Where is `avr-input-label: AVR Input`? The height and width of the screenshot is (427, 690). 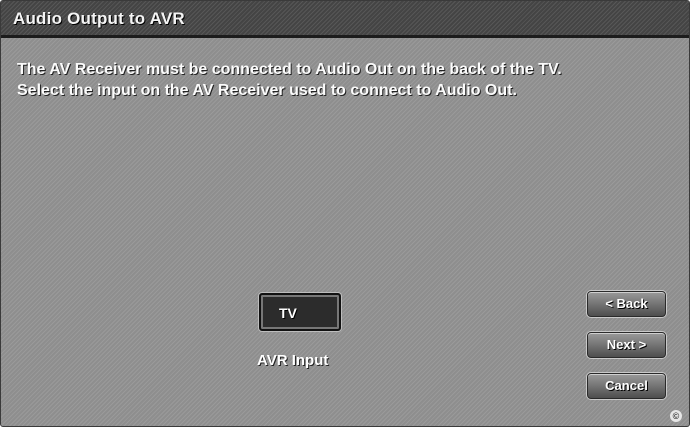 avr-input-label: AVR Input is located at coordinates (293, 360).